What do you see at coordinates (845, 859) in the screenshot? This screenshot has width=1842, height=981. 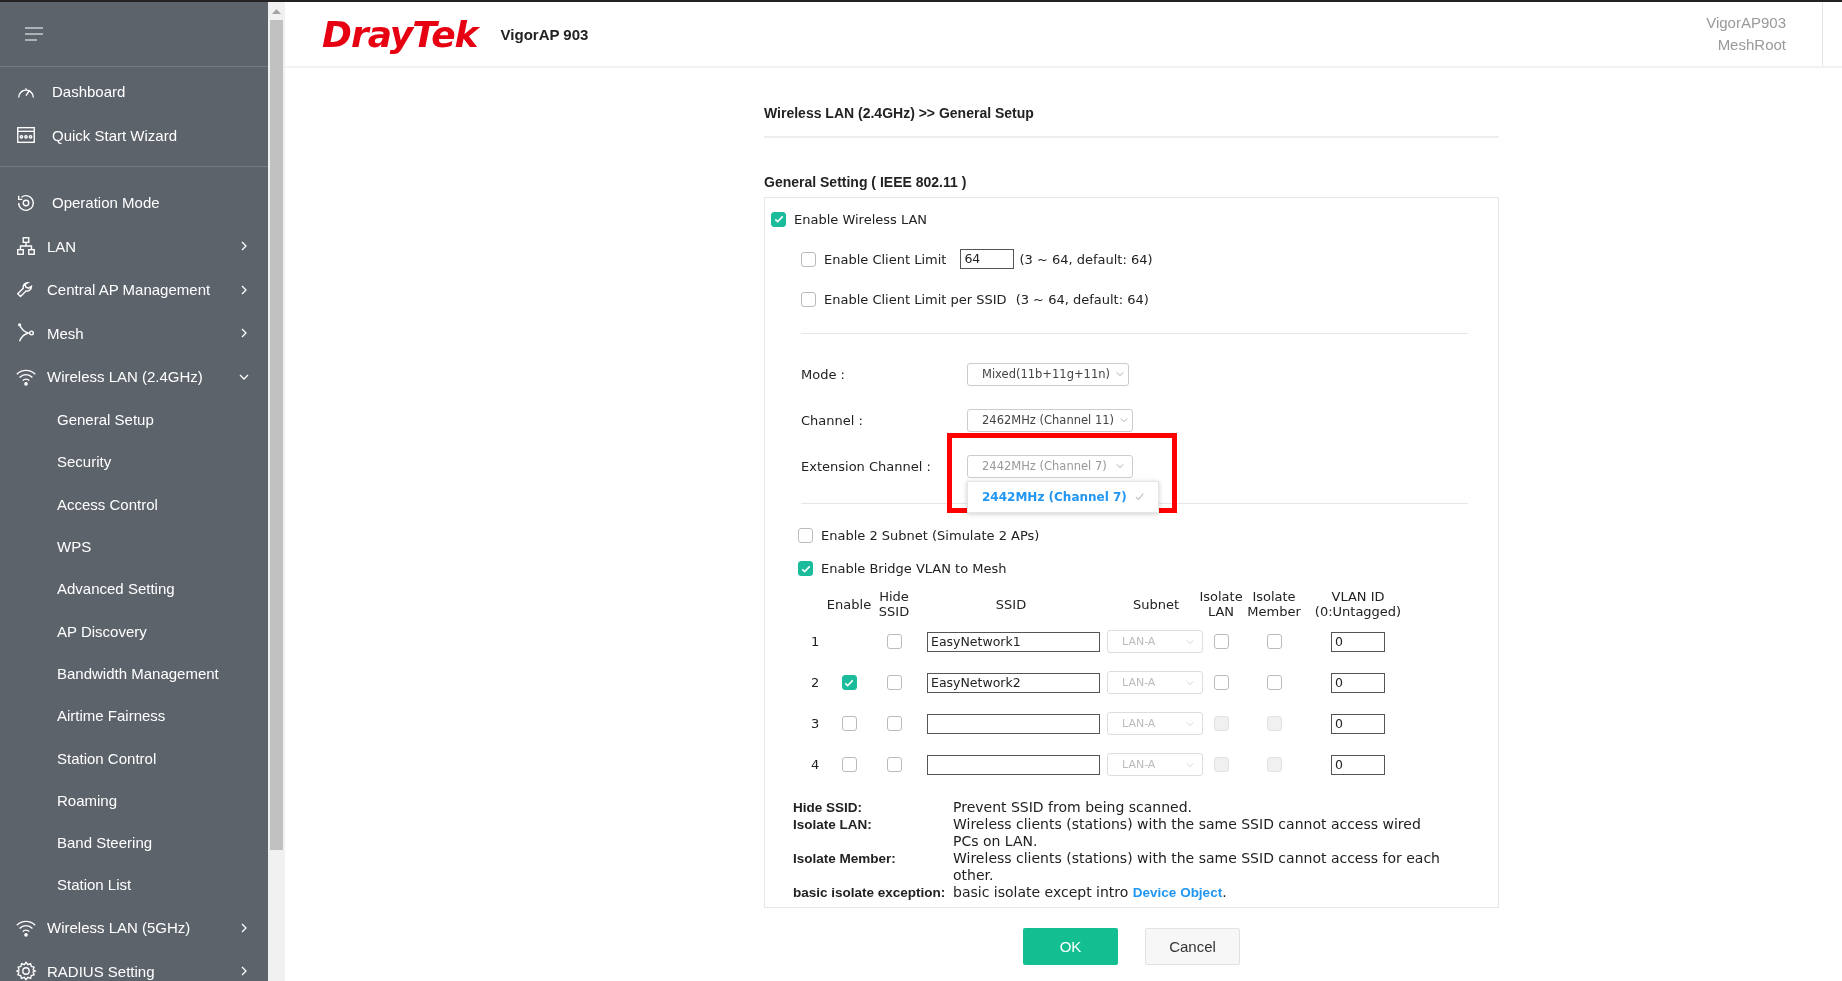 I see `note-term: Isolate Member:` at bounding box center [845, 859].